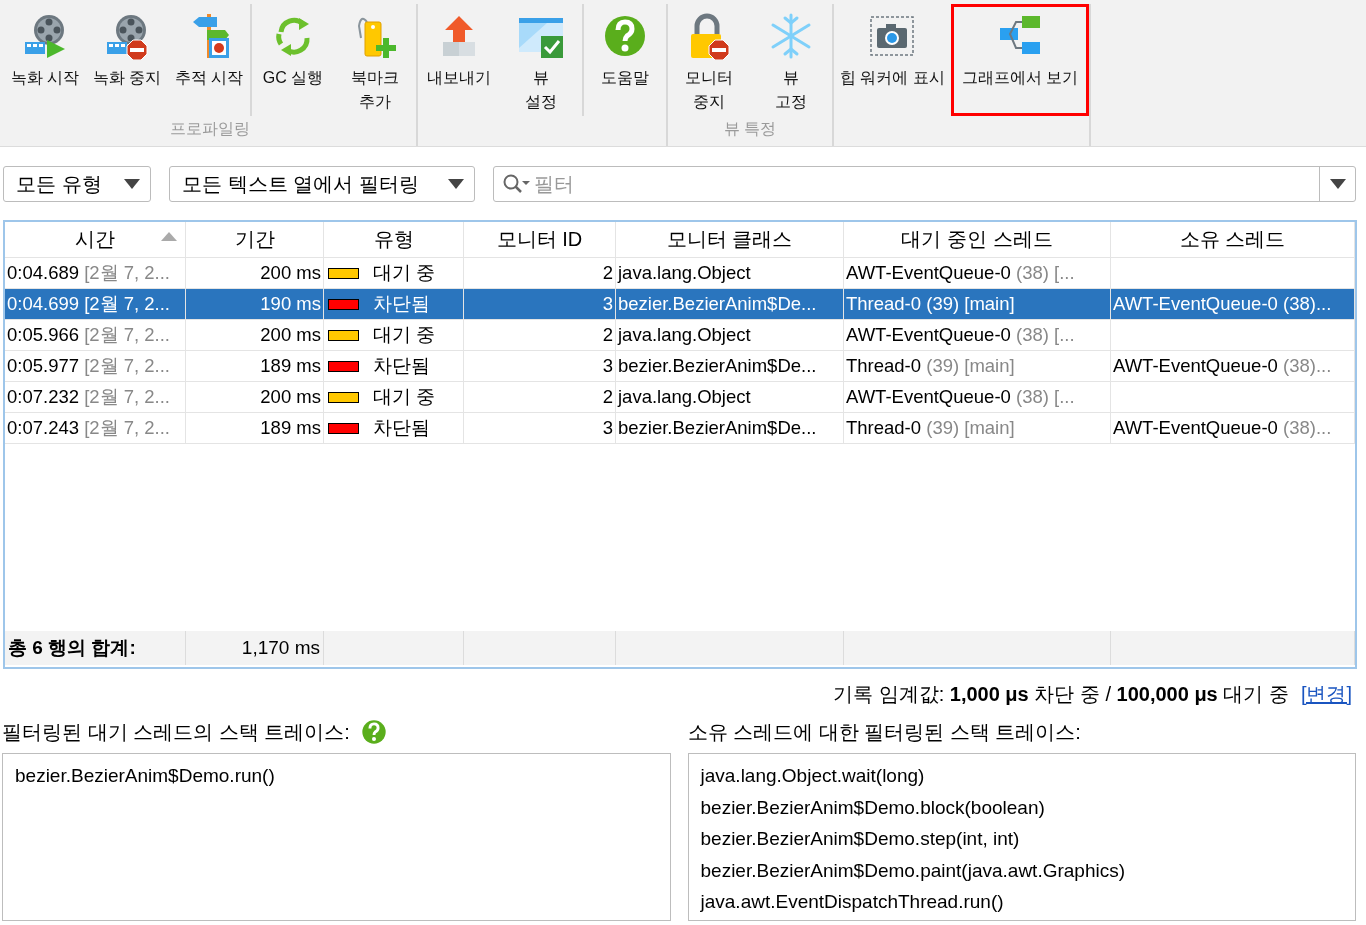 The height and width of the screenshot is (925, 1366). I want to click on panel-title: 필터링된 대기 스레드의 스택 트레이스:, so click(176, 732).